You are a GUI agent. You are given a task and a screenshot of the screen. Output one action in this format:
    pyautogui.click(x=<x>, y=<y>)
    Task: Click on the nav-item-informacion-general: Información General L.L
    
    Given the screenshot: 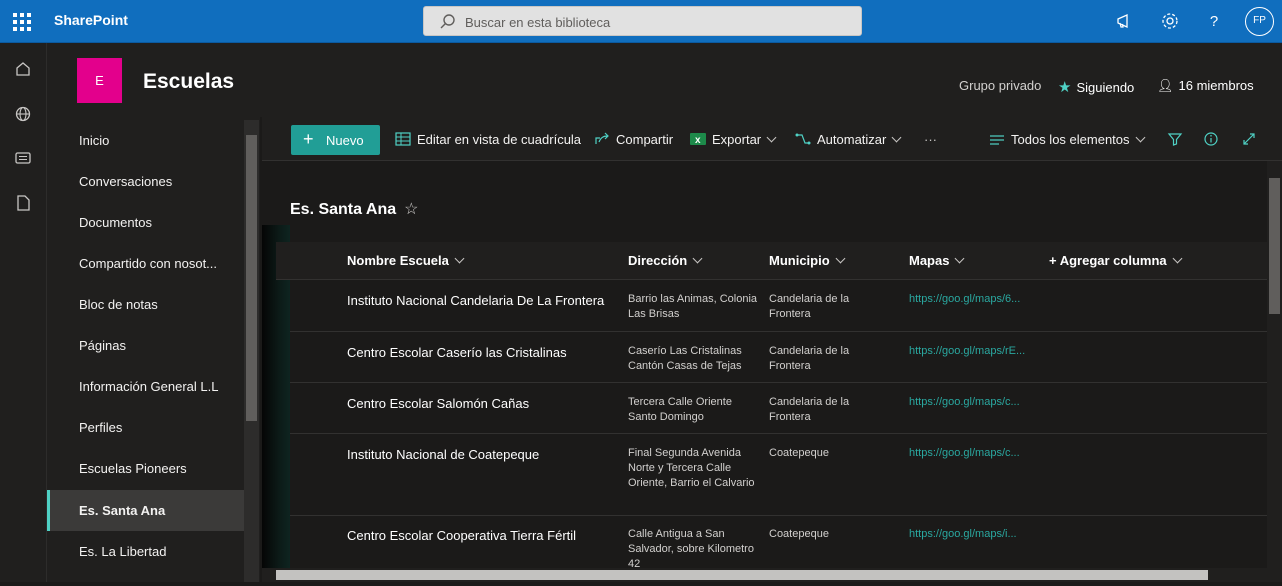 What is the action you would take?
    pyautogui.click(x=145, y=386)
    